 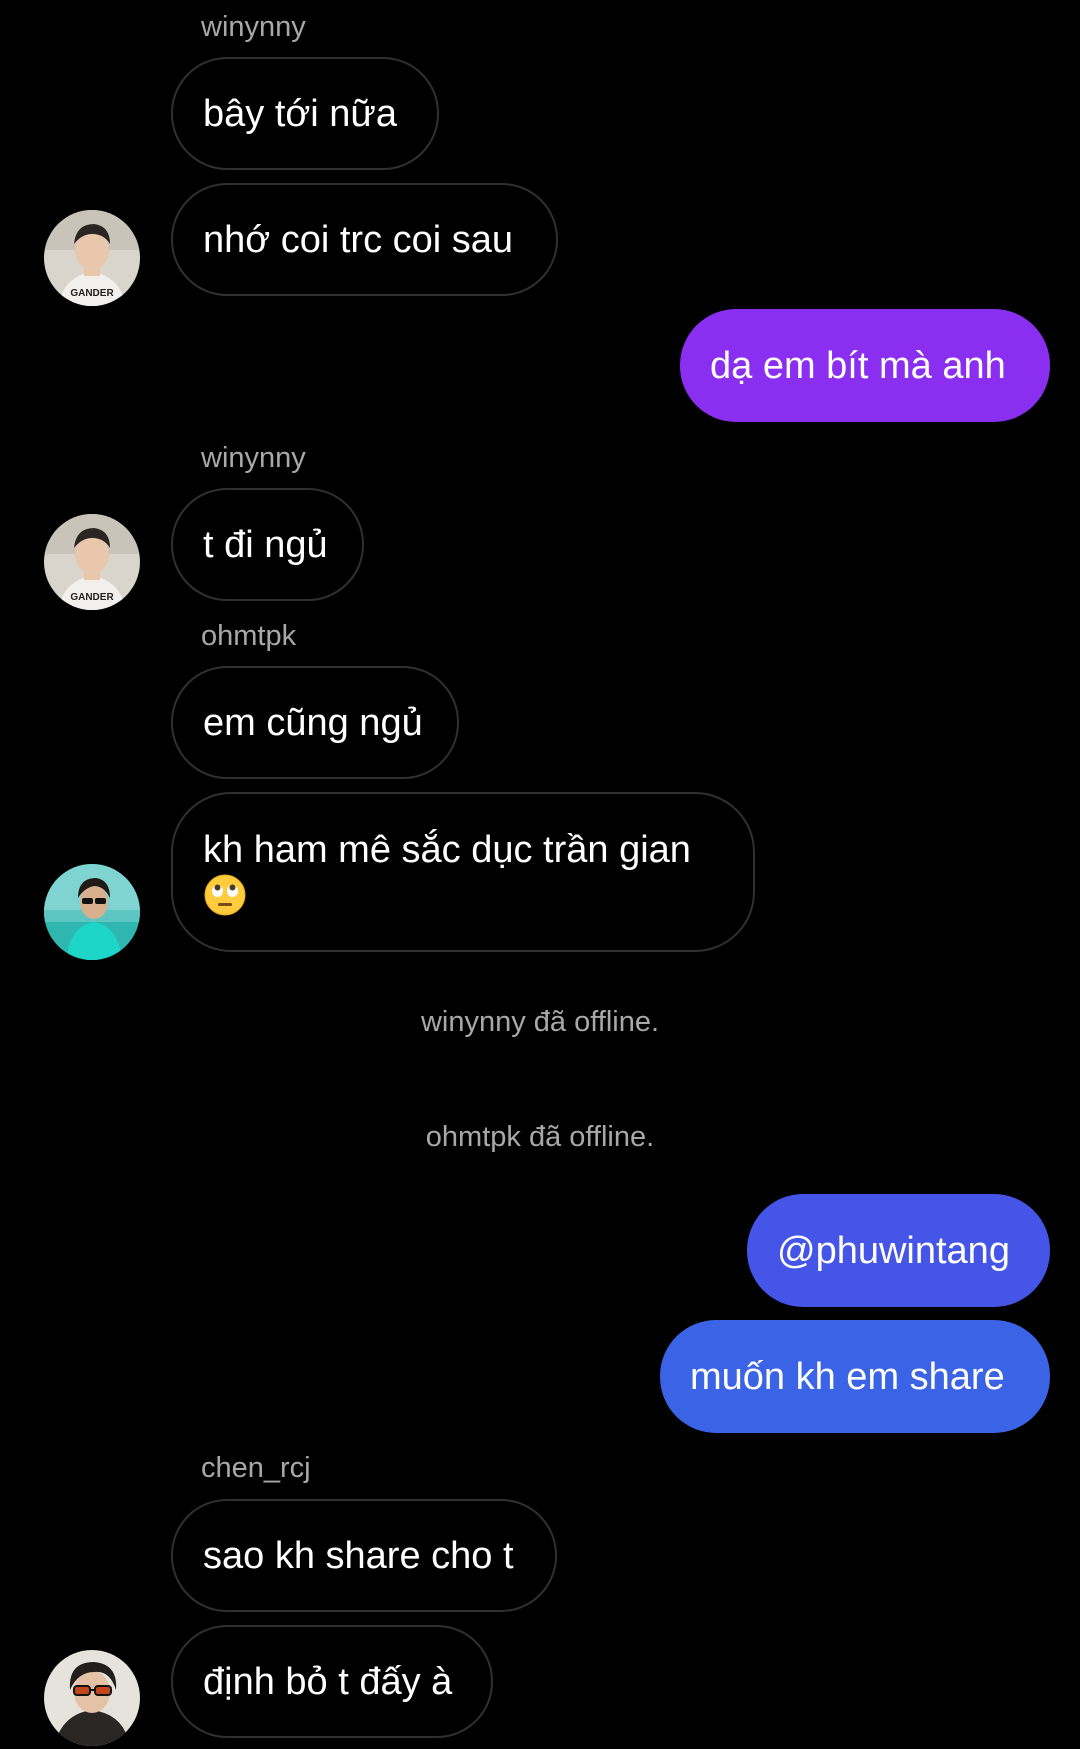 What do you see at coordinates (858, 365) in the screenshot?
I see `message-text: dạ em bít mà anh` at bounding box center [858, 365].